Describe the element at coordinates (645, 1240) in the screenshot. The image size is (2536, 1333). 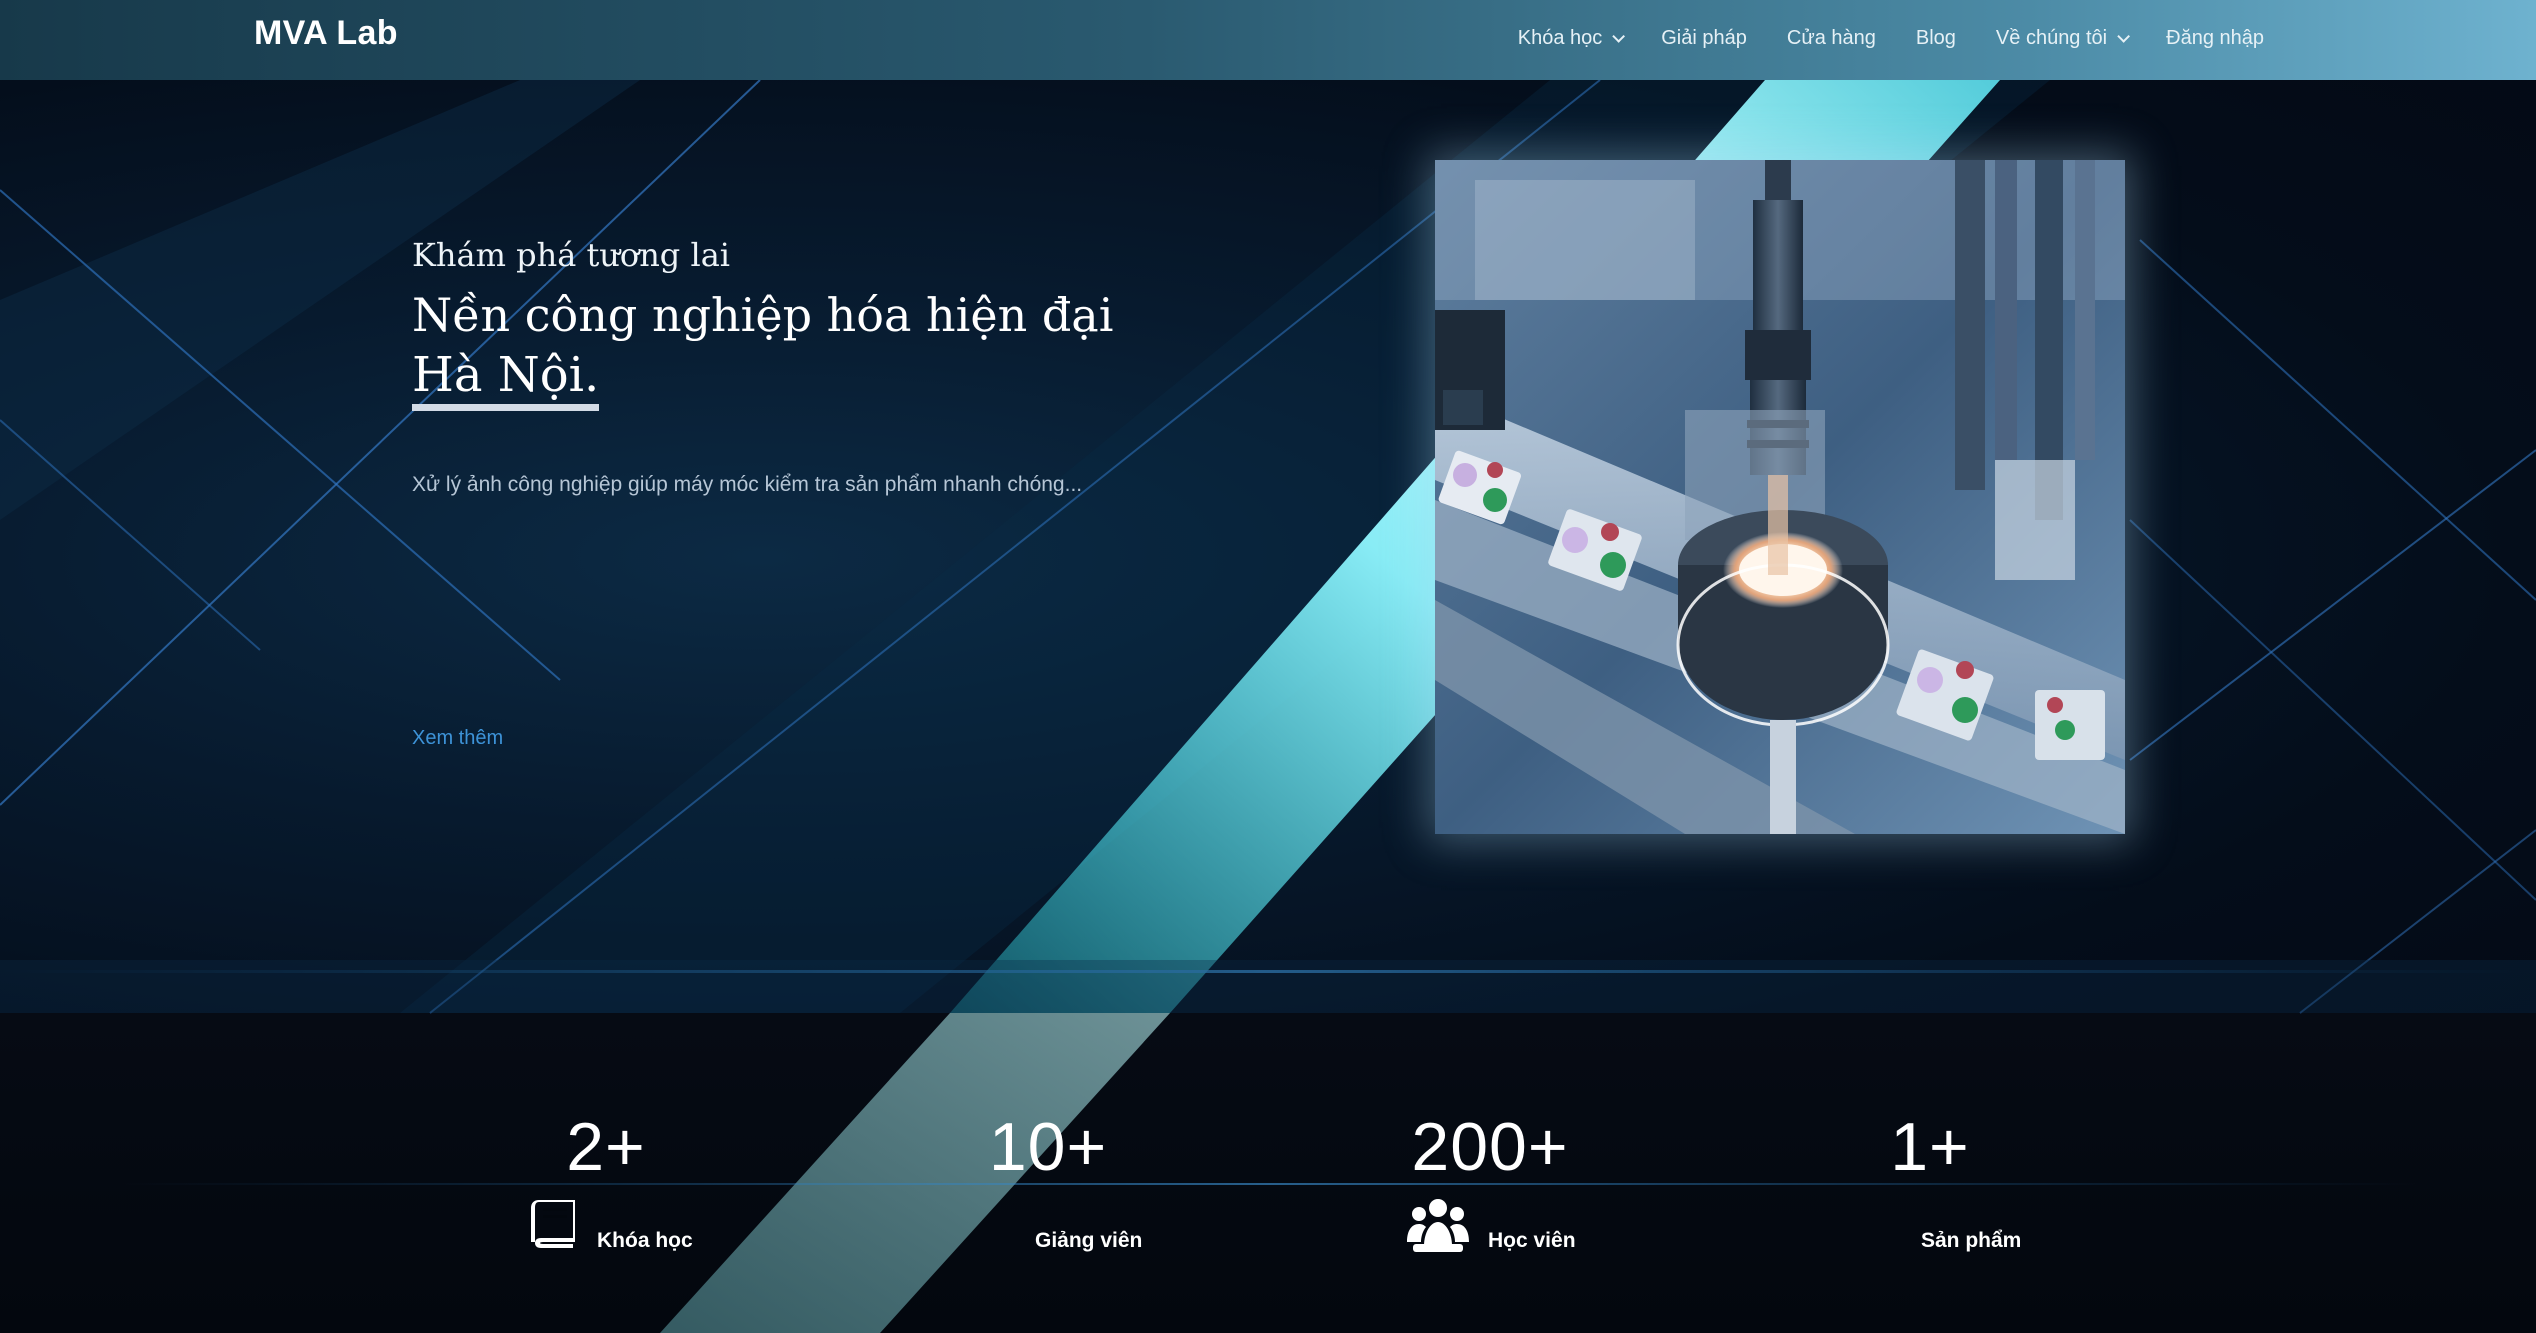
I see `stat-label: Khóa học` at that location.